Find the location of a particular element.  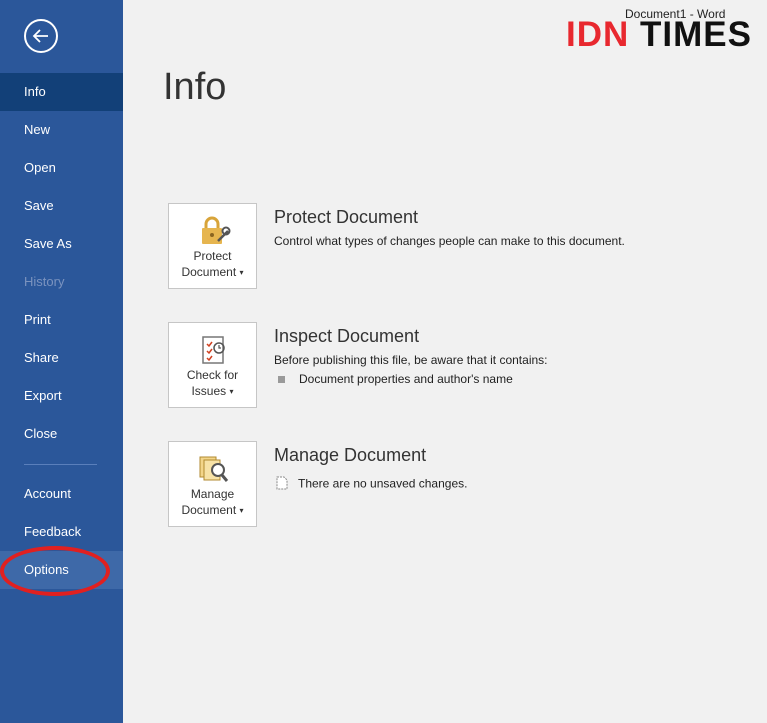

logo-idn: IDN is located at coordinates (598, 34).